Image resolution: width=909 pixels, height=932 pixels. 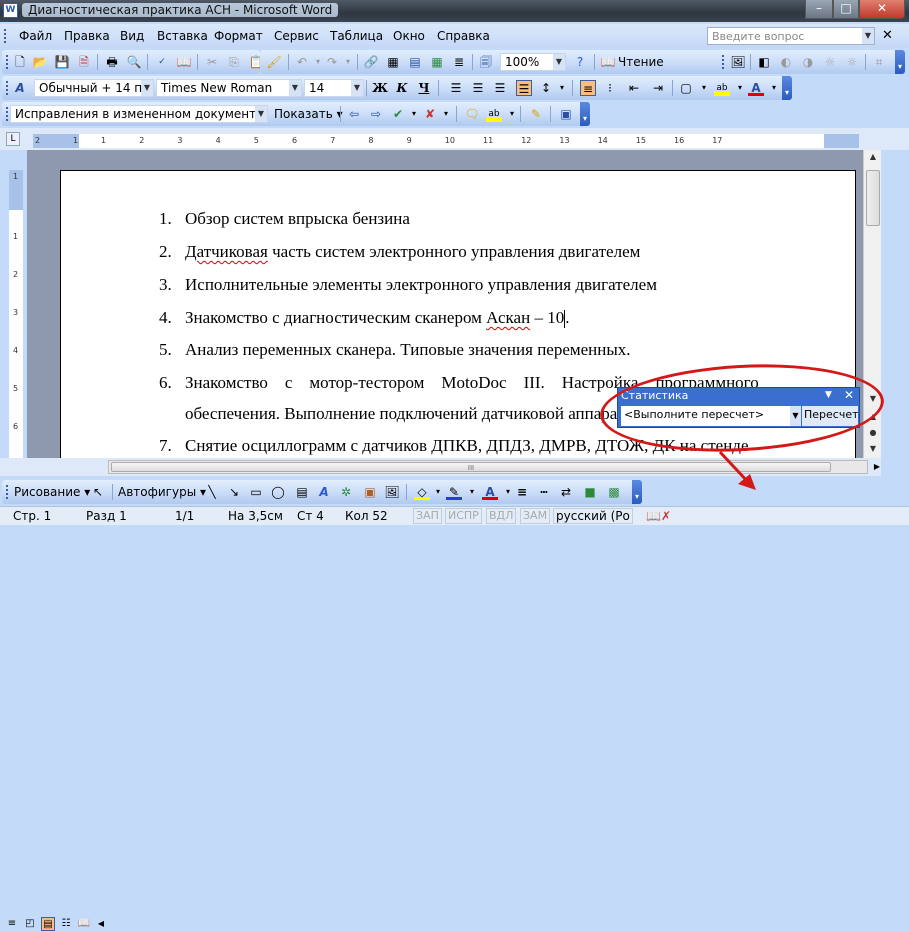 I want to click on styles-formatting-icon: A, so click(x=20, y=88).